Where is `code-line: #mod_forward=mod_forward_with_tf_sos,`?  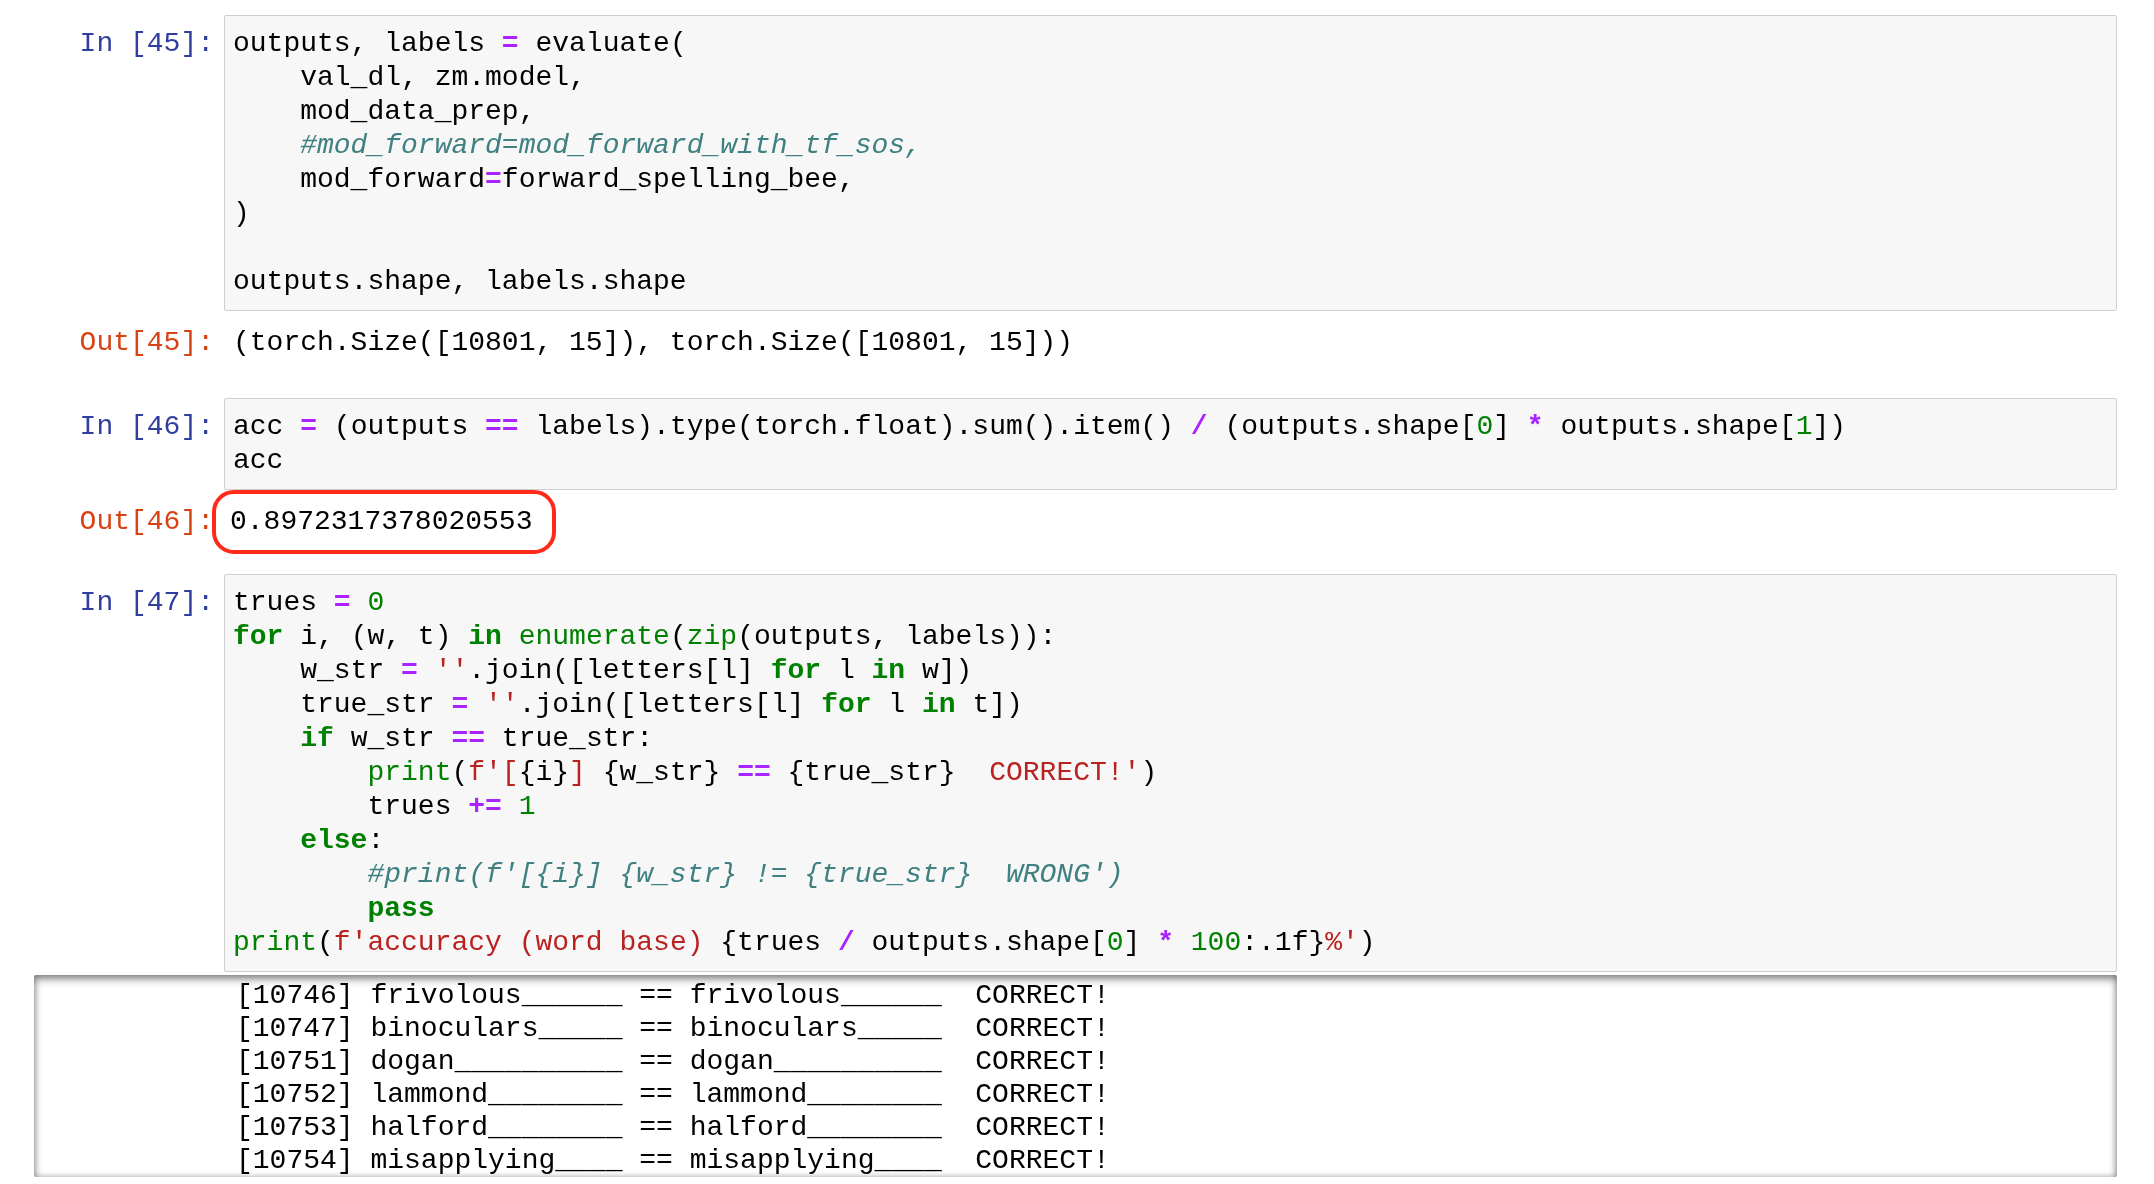
code-line: #mod_forward=mod_forward_with_tf_sos, is located at coordinates (611, 146).